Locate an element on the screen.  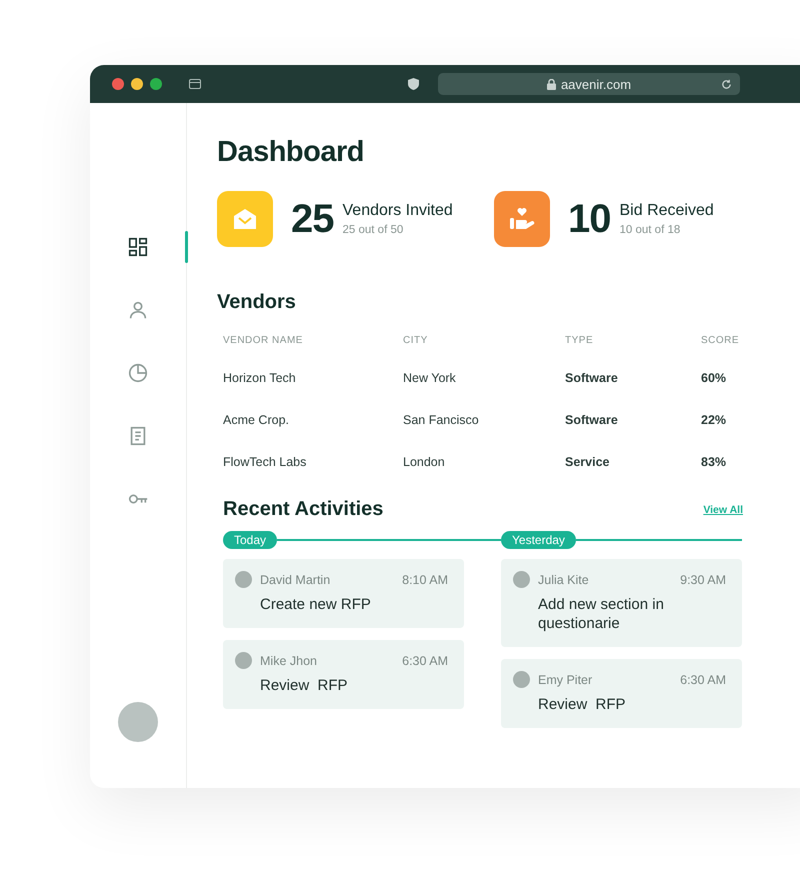
stat-label: Vendors Invited is located at coordinates (397, 211).